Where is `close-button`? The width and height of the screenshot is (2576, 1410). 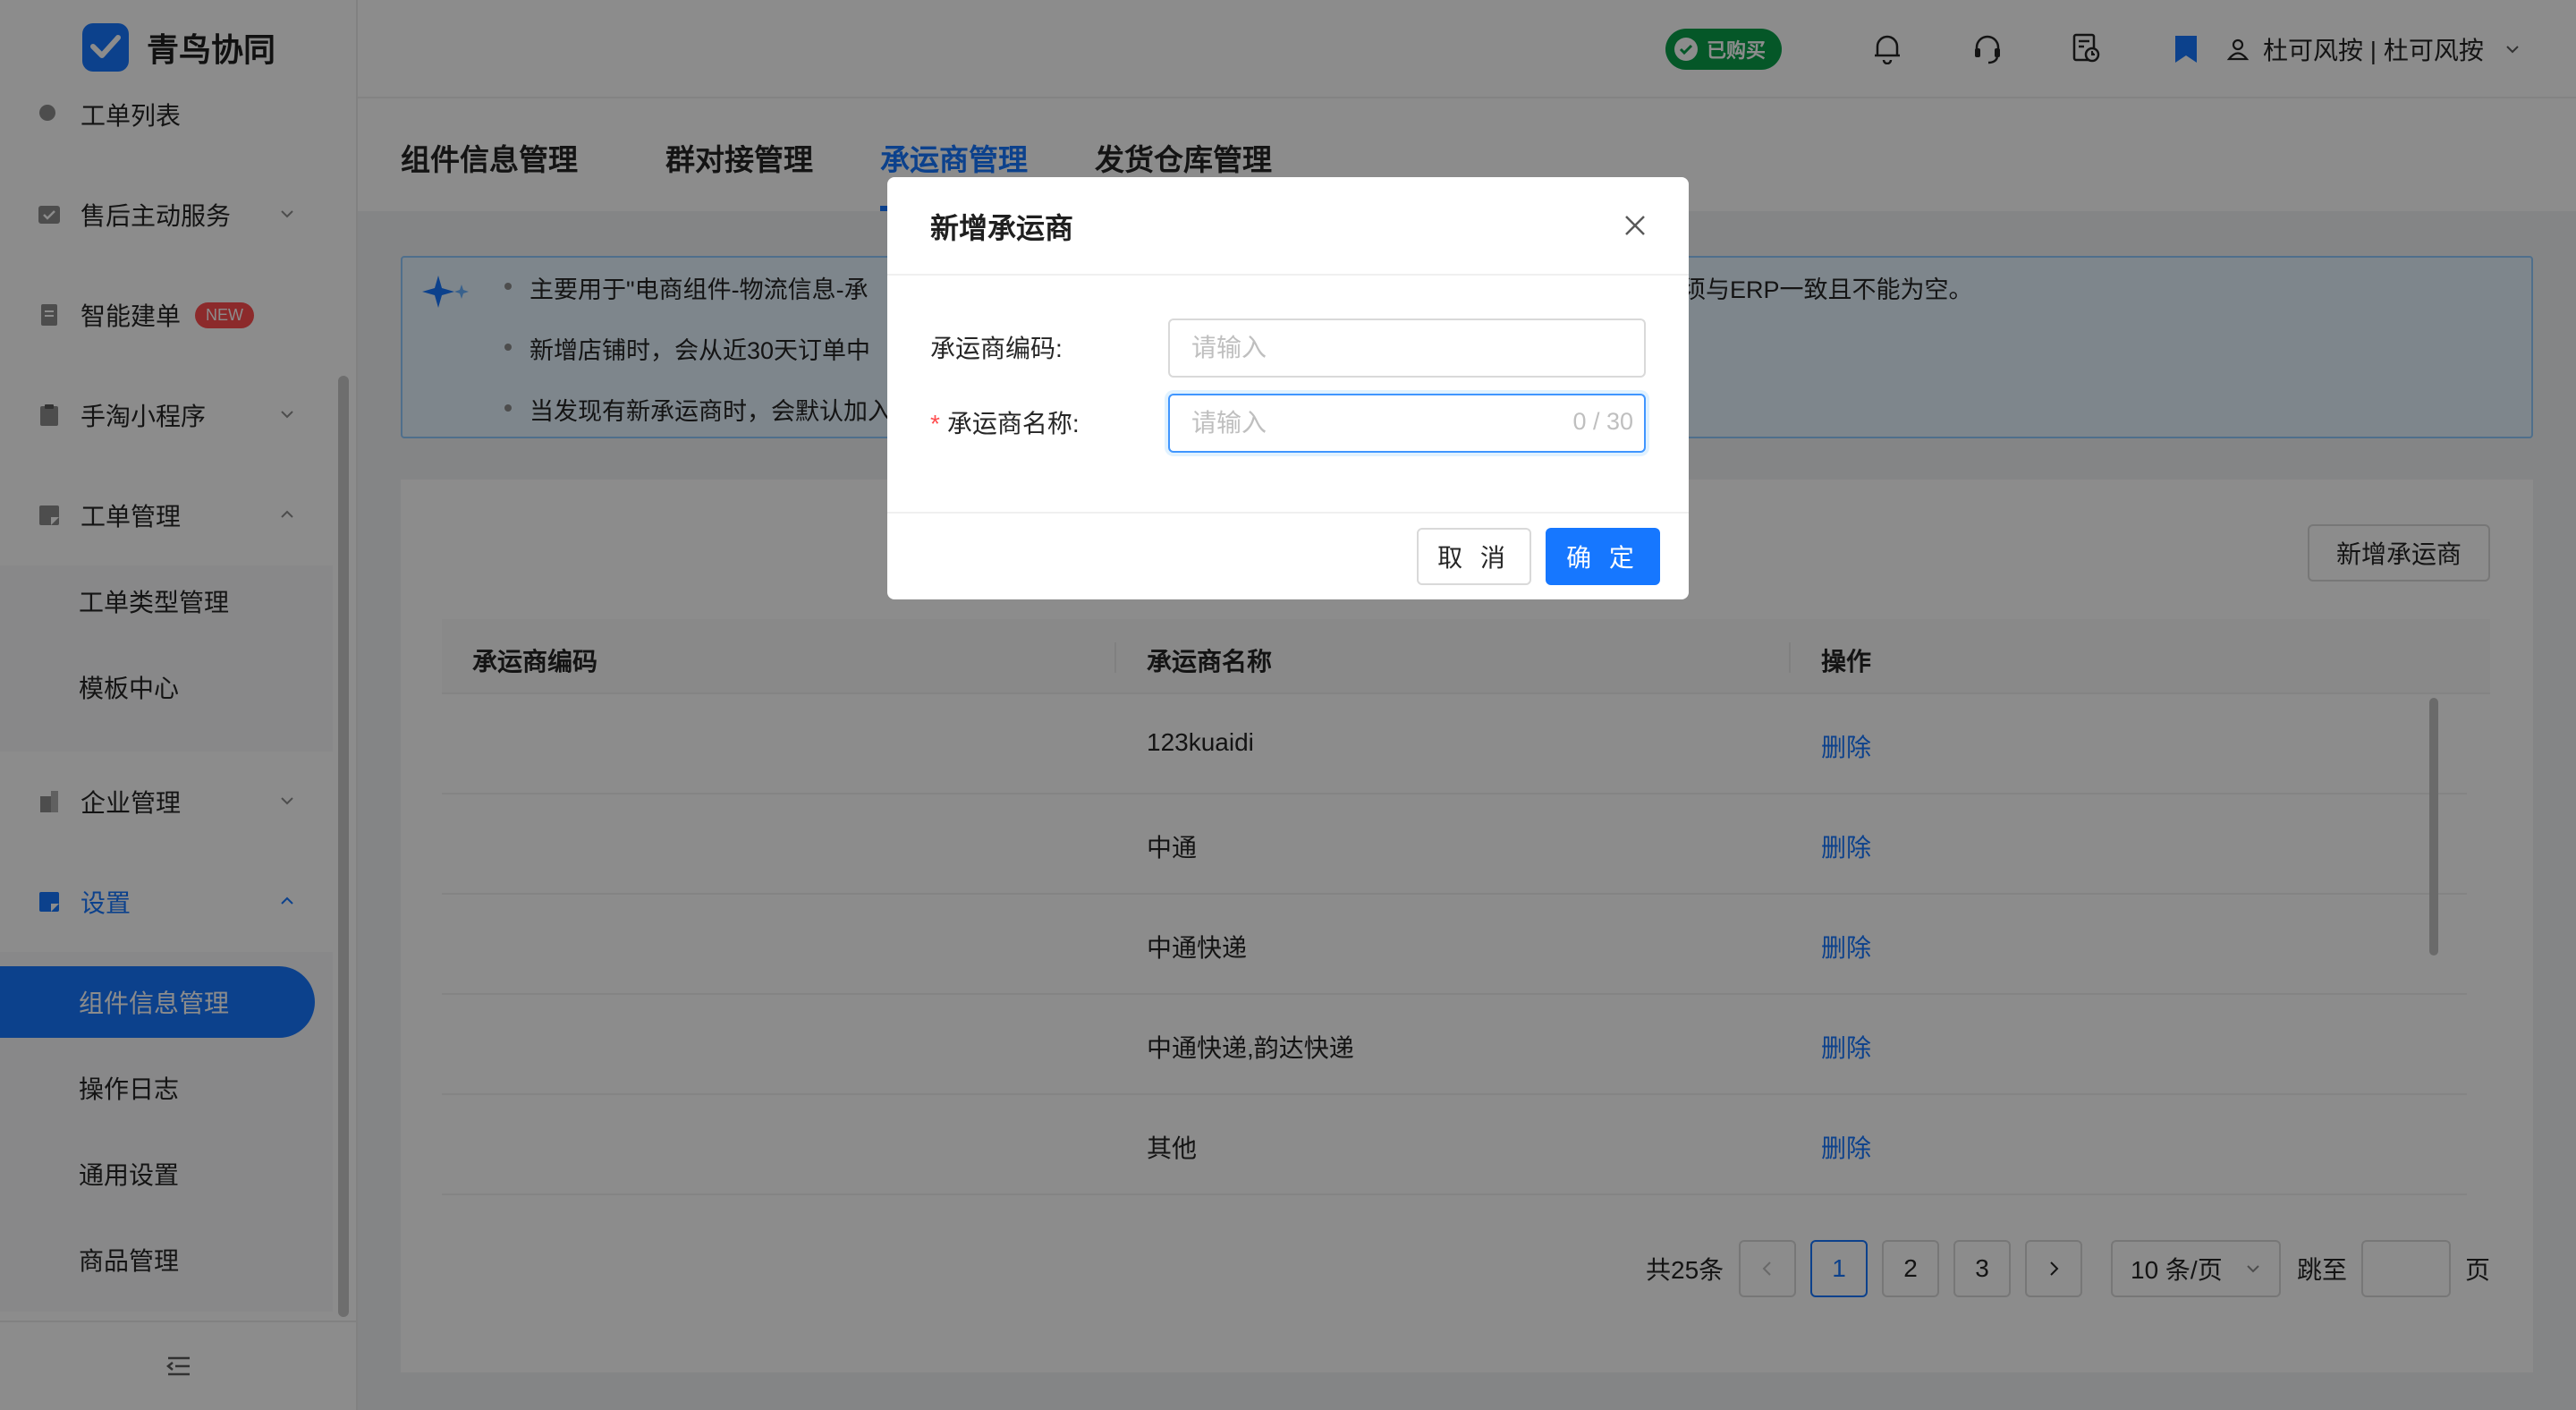 close-button is located at coordinates (1635, 226).